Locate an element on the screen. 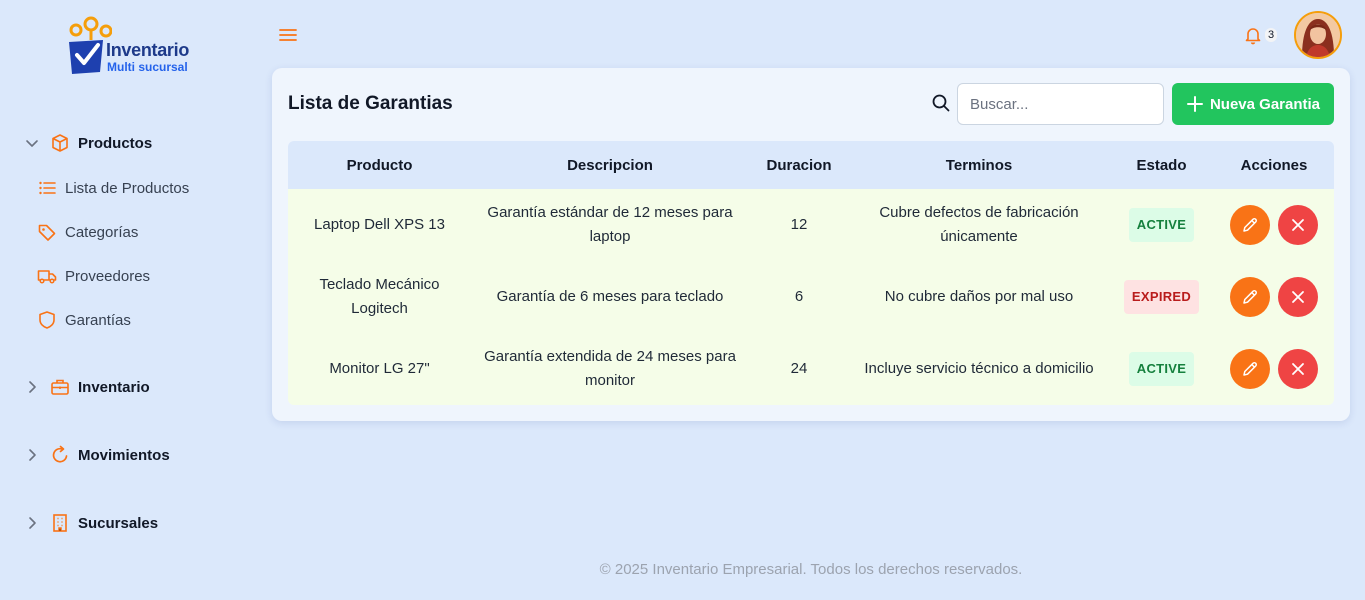 The image size is (1365, 600). sidebar-item-categorias: Categorías is located at coordinates (87, 232).